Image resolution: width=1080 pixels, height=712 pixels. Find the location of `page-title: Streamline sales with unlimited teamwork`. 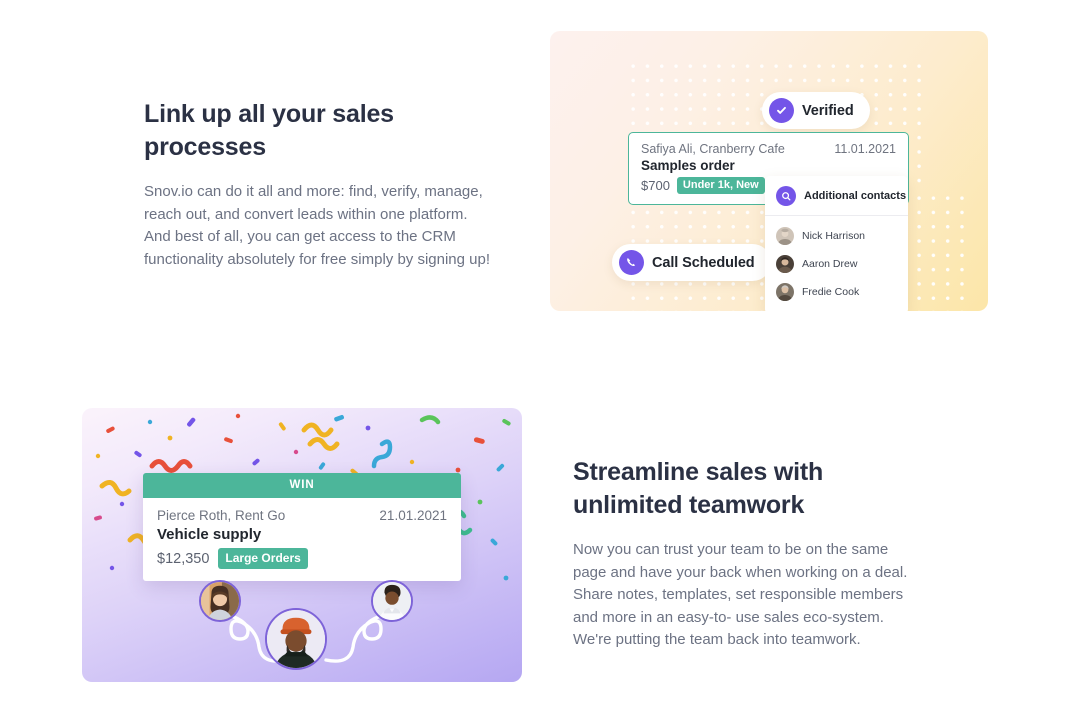

page-title: Streamline sales with unlimited teamwork is located at coordinates (698, 488).